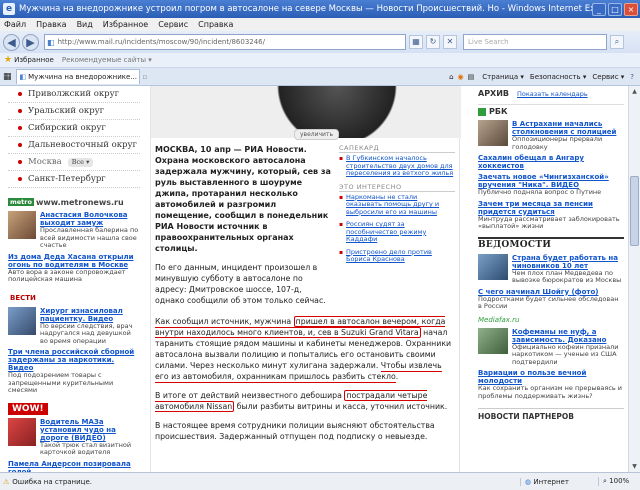  I want to click on metro-source: metro www.metronews.ru, so click(74, 202).